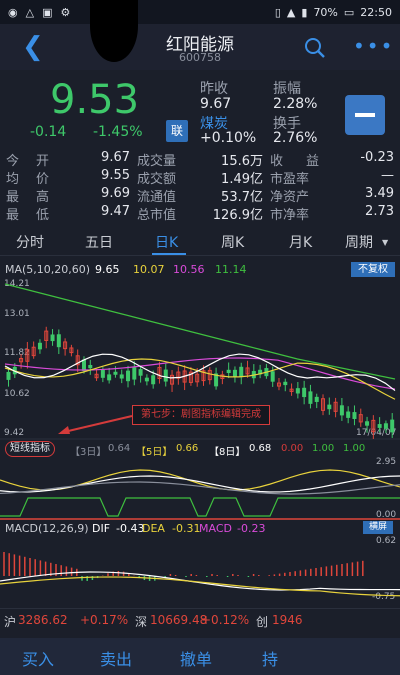 Image resolution: width=400 pixels, height=675 pixels. What do you see at coordinates (169, 254) in the screenshot?
I see `active-tab-indicator` at bounding box center [169, 254].